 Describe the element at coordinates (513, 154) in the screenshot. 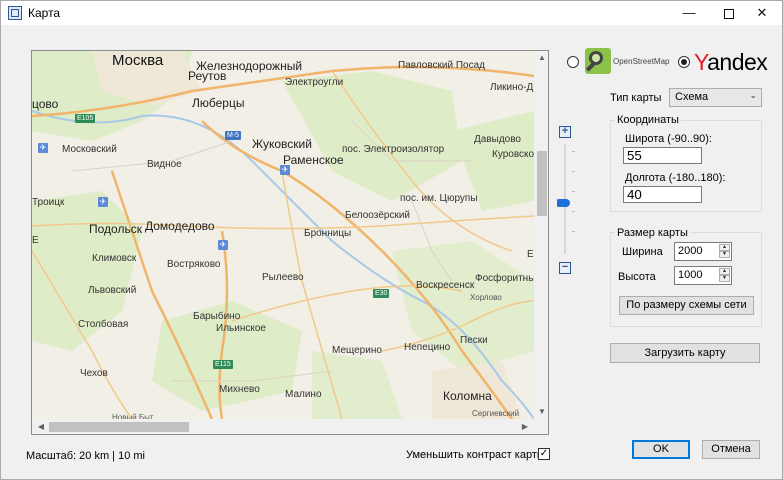

I see `map-label-kurovskoe: Куровско` at that location.